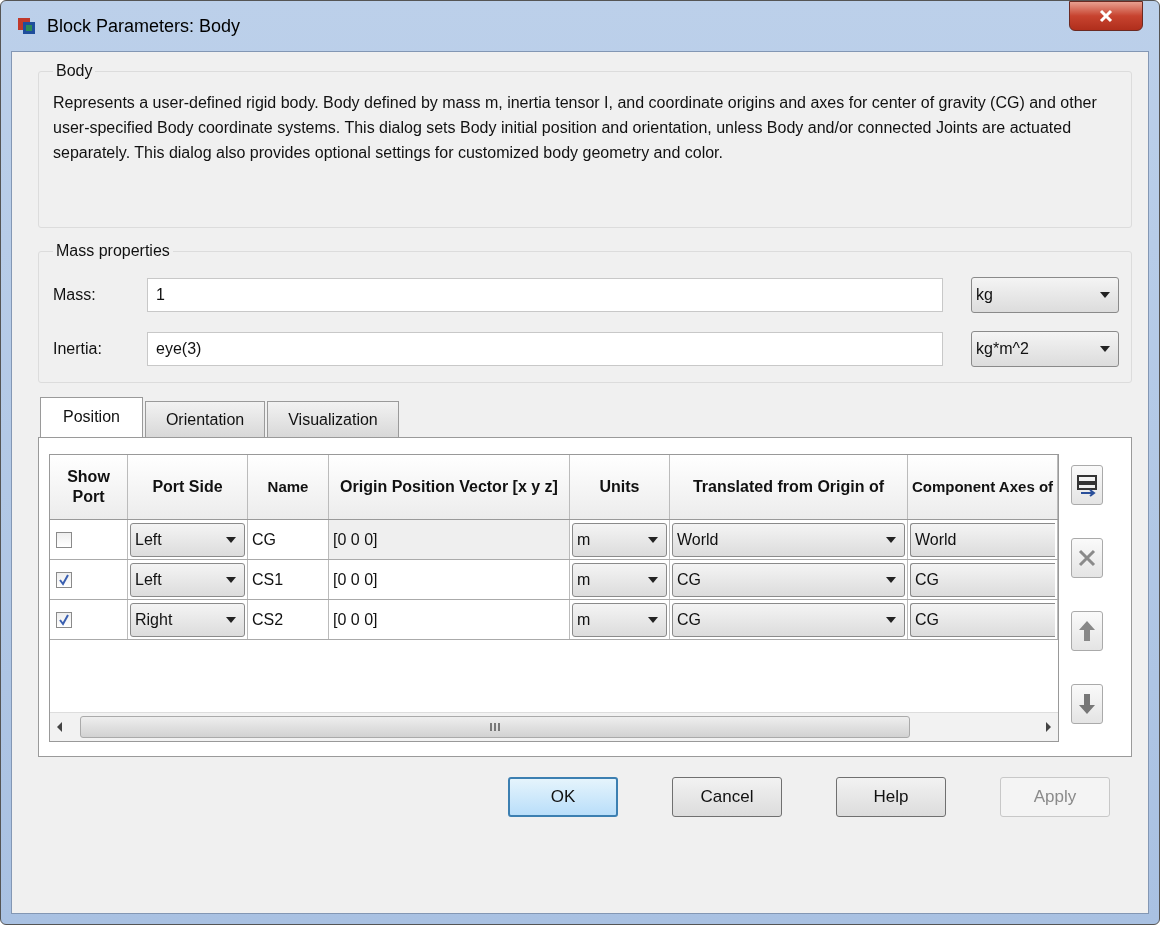 This screenshot has height=932, width=1167. I want to click on input-field: 1, so click(545, 295).